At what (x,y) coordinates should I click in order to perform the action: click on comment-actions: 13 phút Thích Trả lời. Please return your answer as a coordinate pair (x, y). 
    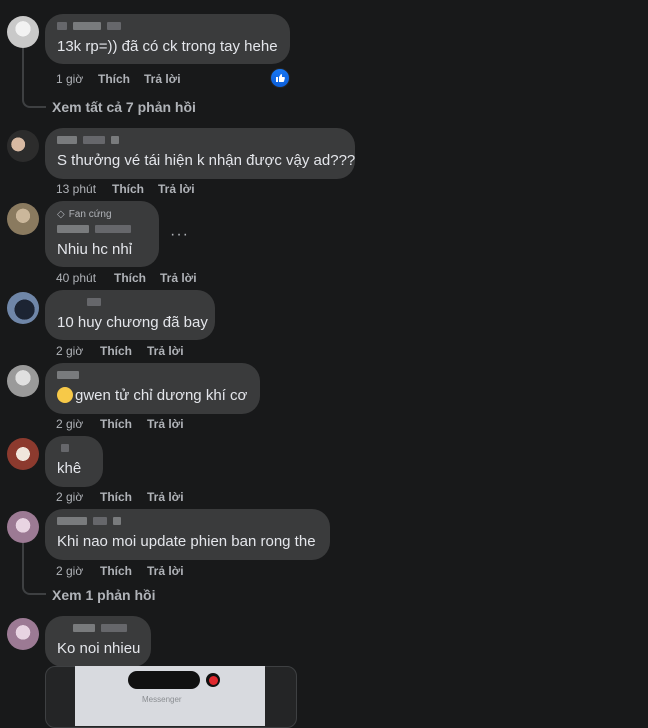
    Looking at the image, I should click on (125, 189).